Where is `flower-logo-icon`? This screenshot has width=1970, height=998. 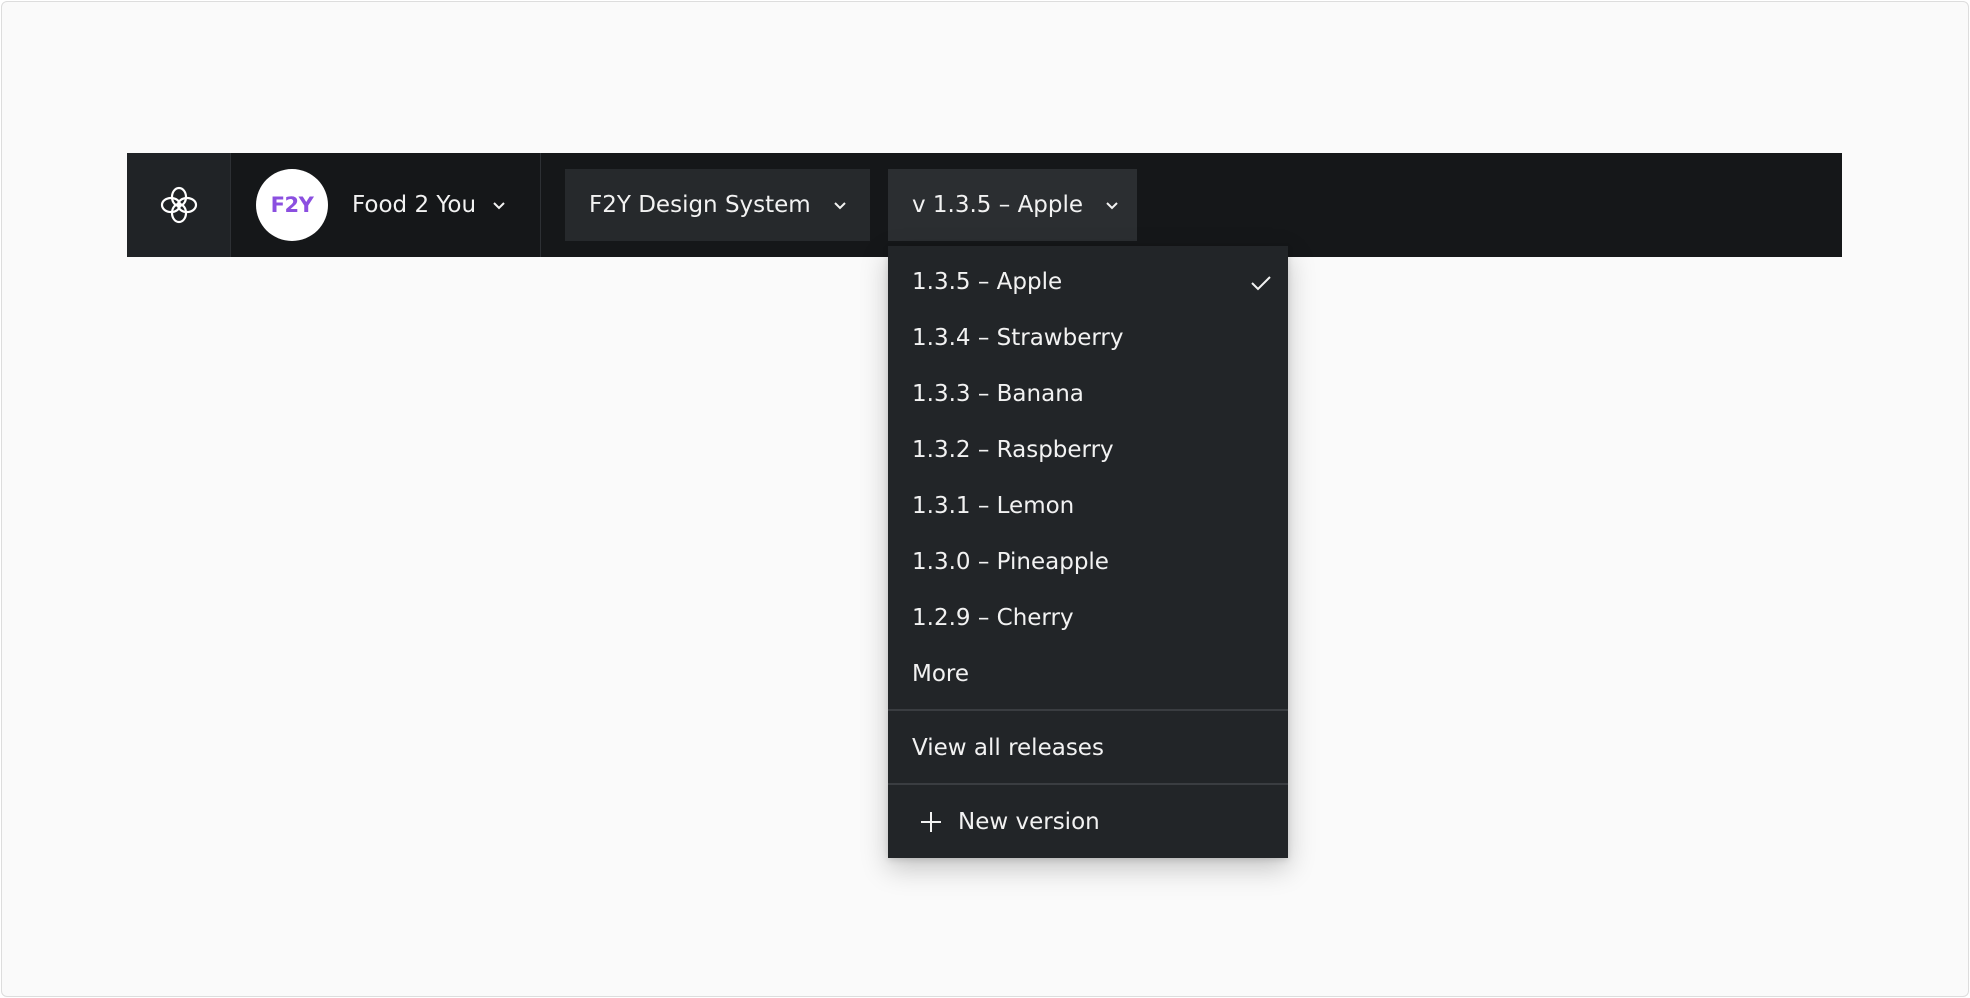
flower-logo-icon is located at coordinates (179, 205).